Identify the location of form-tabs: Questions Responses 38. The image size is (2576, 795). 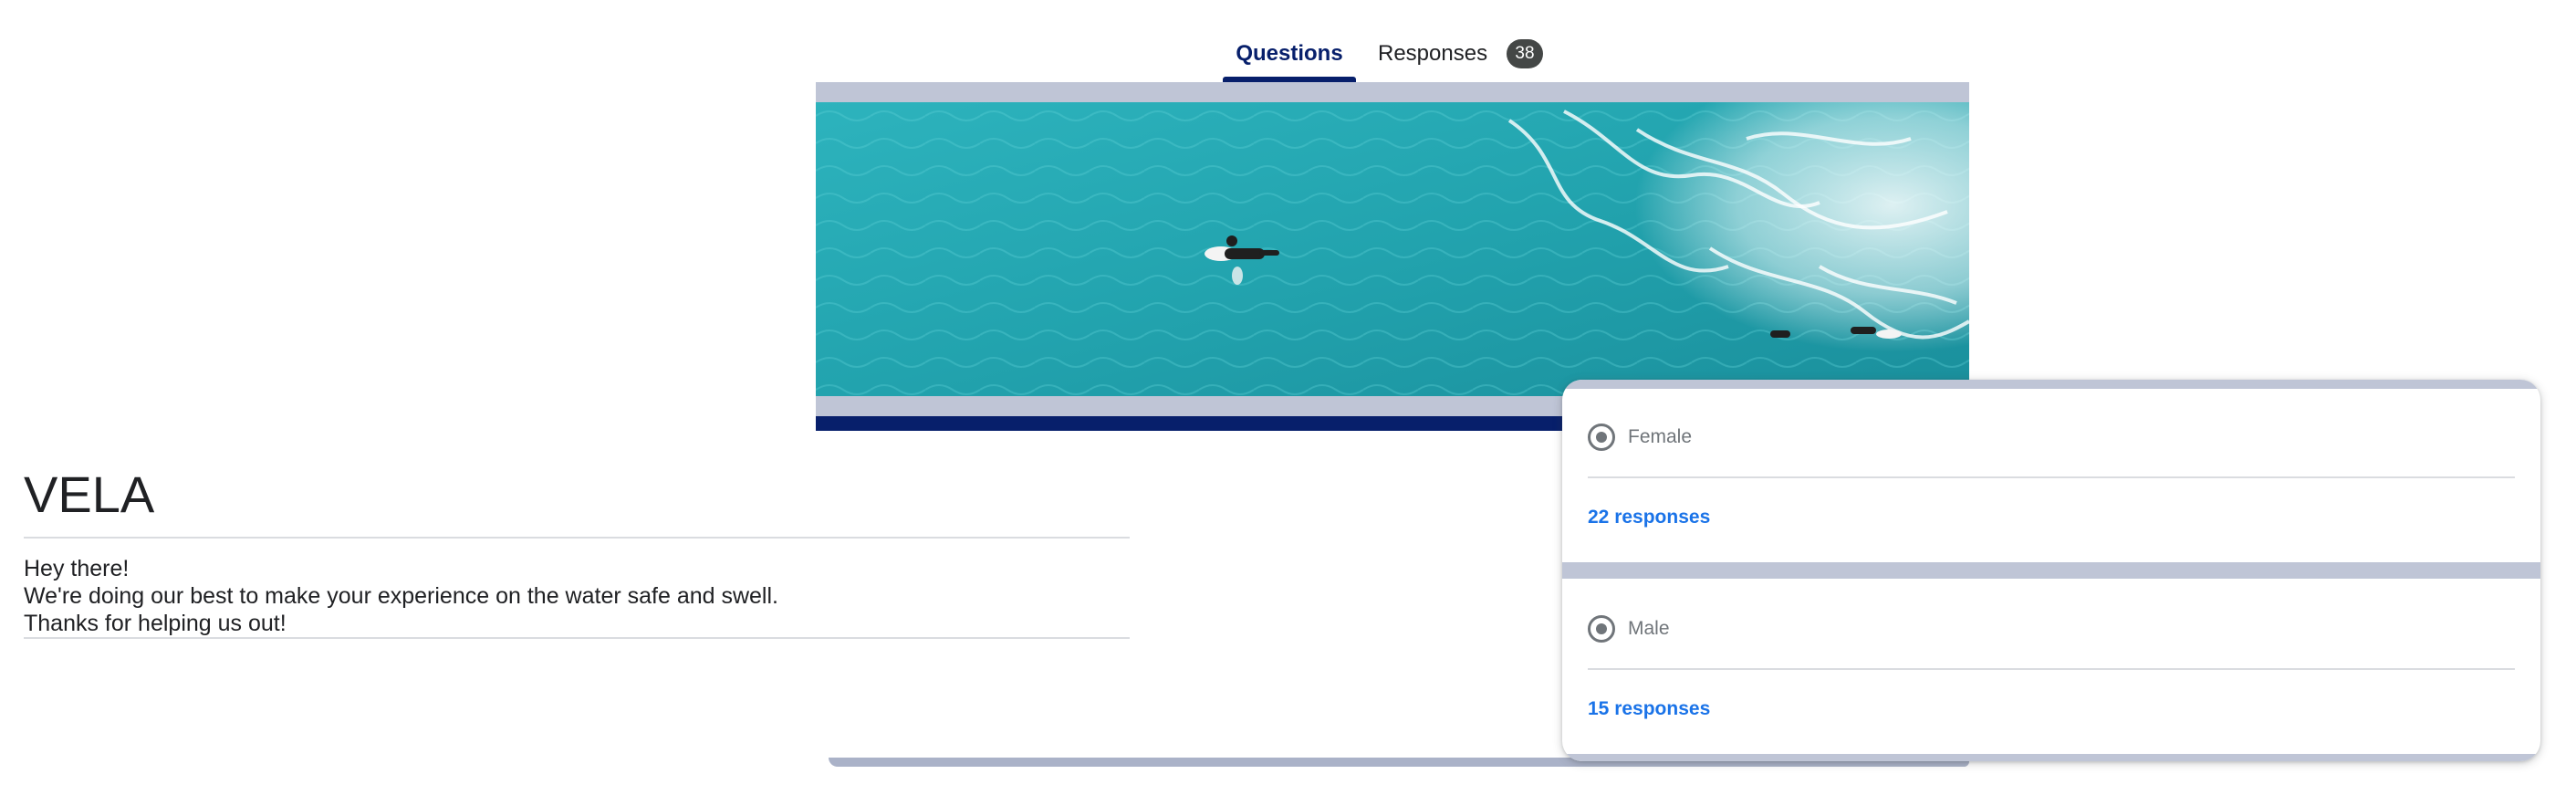
(1396, 54).